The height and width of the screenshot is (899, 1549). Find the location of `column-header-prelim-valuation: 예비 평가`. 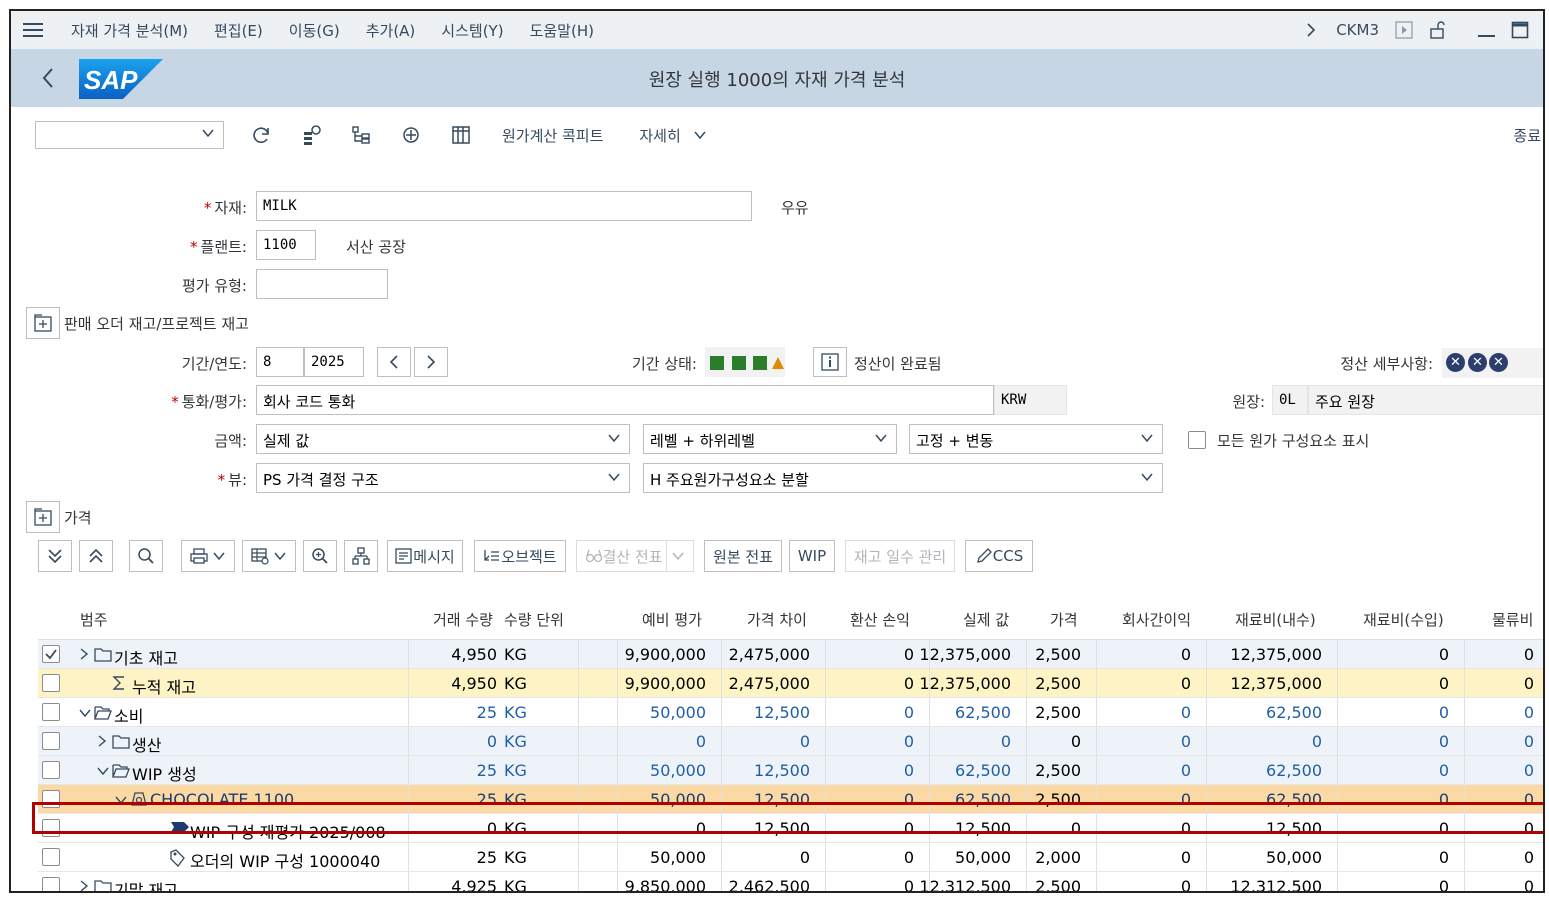

column-header-prelim-valuation: 예비 평가 is located at coordinates (672, 619).